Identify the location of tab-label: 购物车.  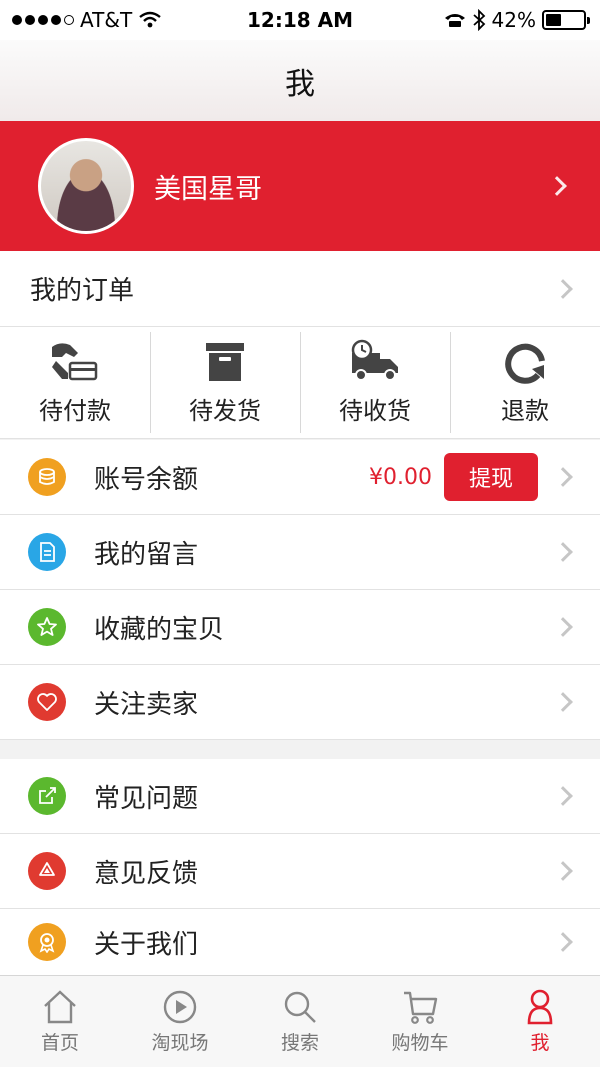
(420, 1043).